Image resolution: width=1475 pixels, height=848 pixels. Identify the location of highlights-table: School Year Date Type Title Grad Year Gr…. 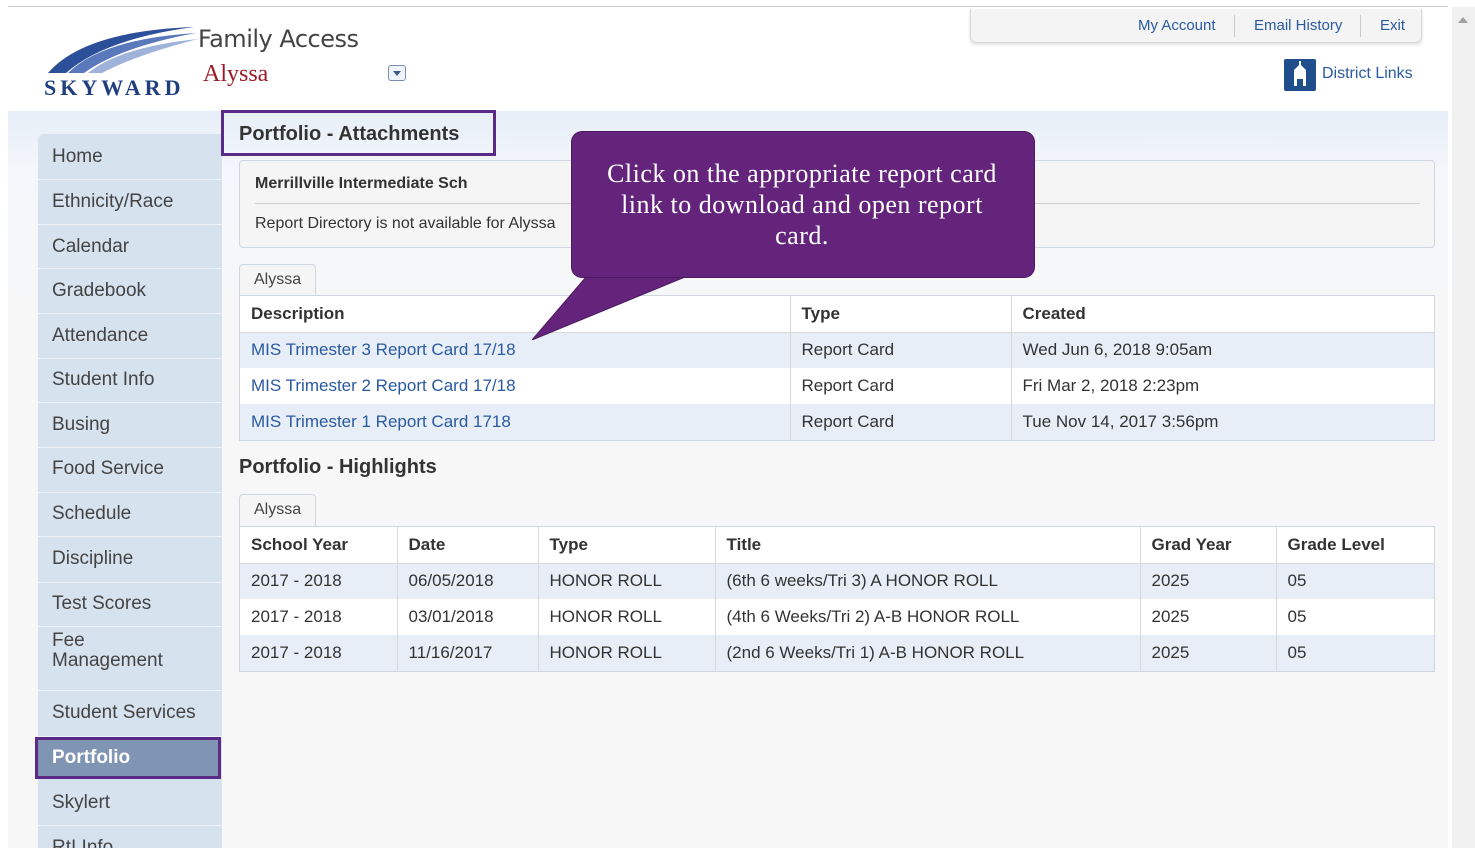
(837, 599).